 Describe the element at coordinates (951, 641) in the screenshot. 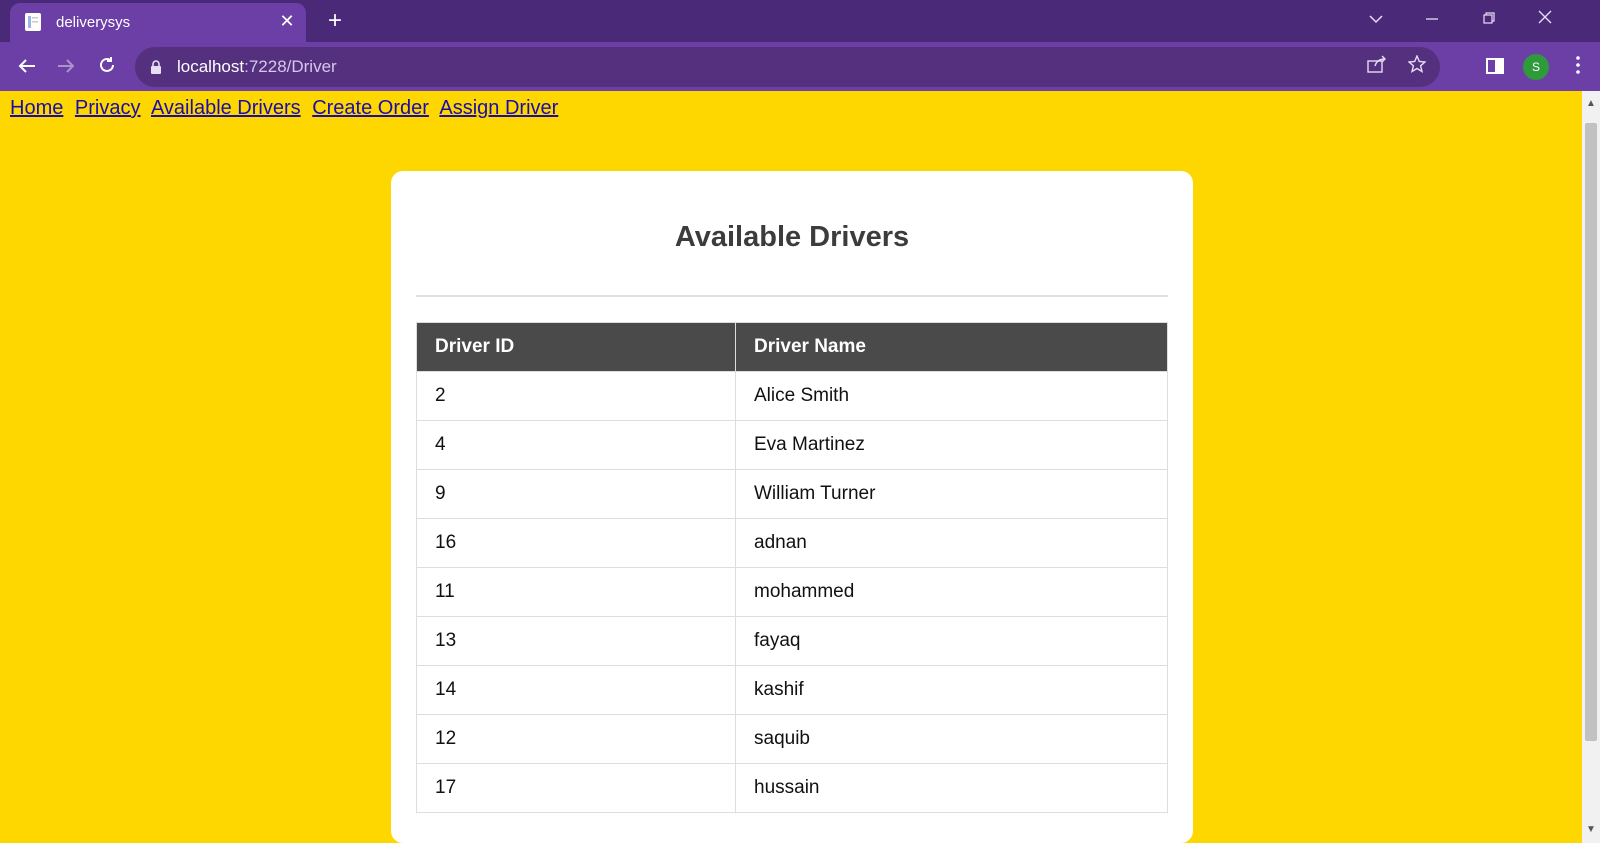

I see `driver-name-cell: fayaq` at that location.